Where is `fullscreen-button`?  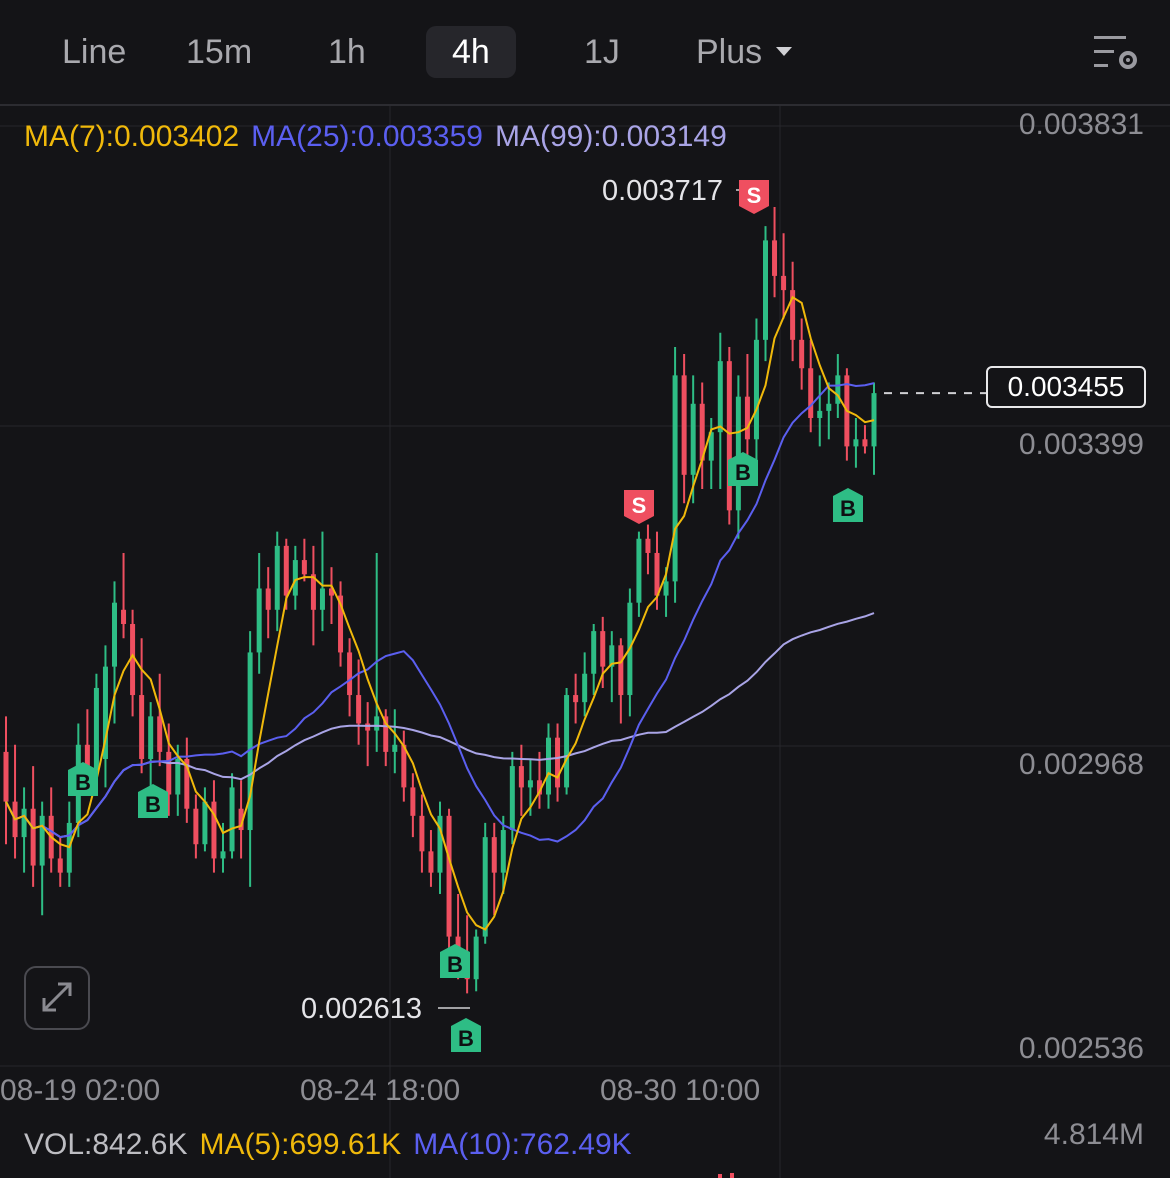
fullscreen-button is located at coordinates (57, 998).